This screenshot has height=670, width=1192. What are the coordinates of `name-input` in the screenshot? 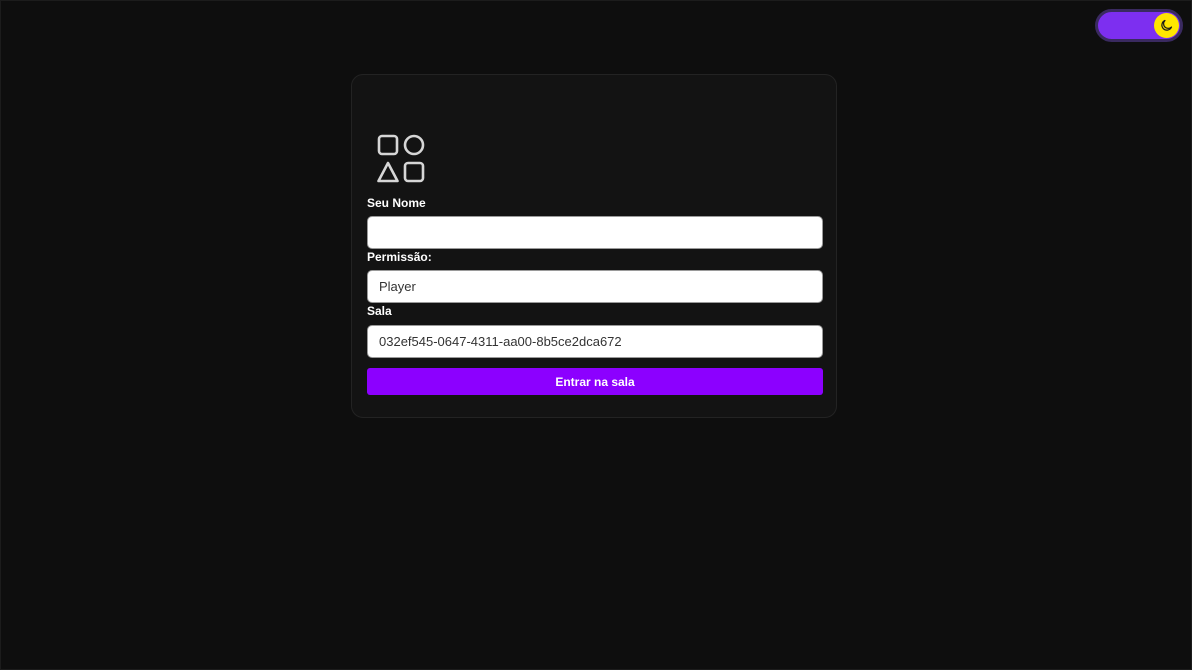 It's located at (595, 232).